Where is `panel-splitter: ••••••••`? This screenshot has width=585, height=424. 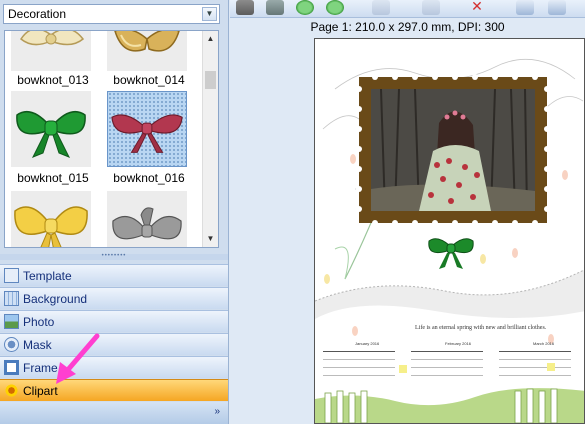
panel-splitter: •••••••• is located at coordinates (114, 256).